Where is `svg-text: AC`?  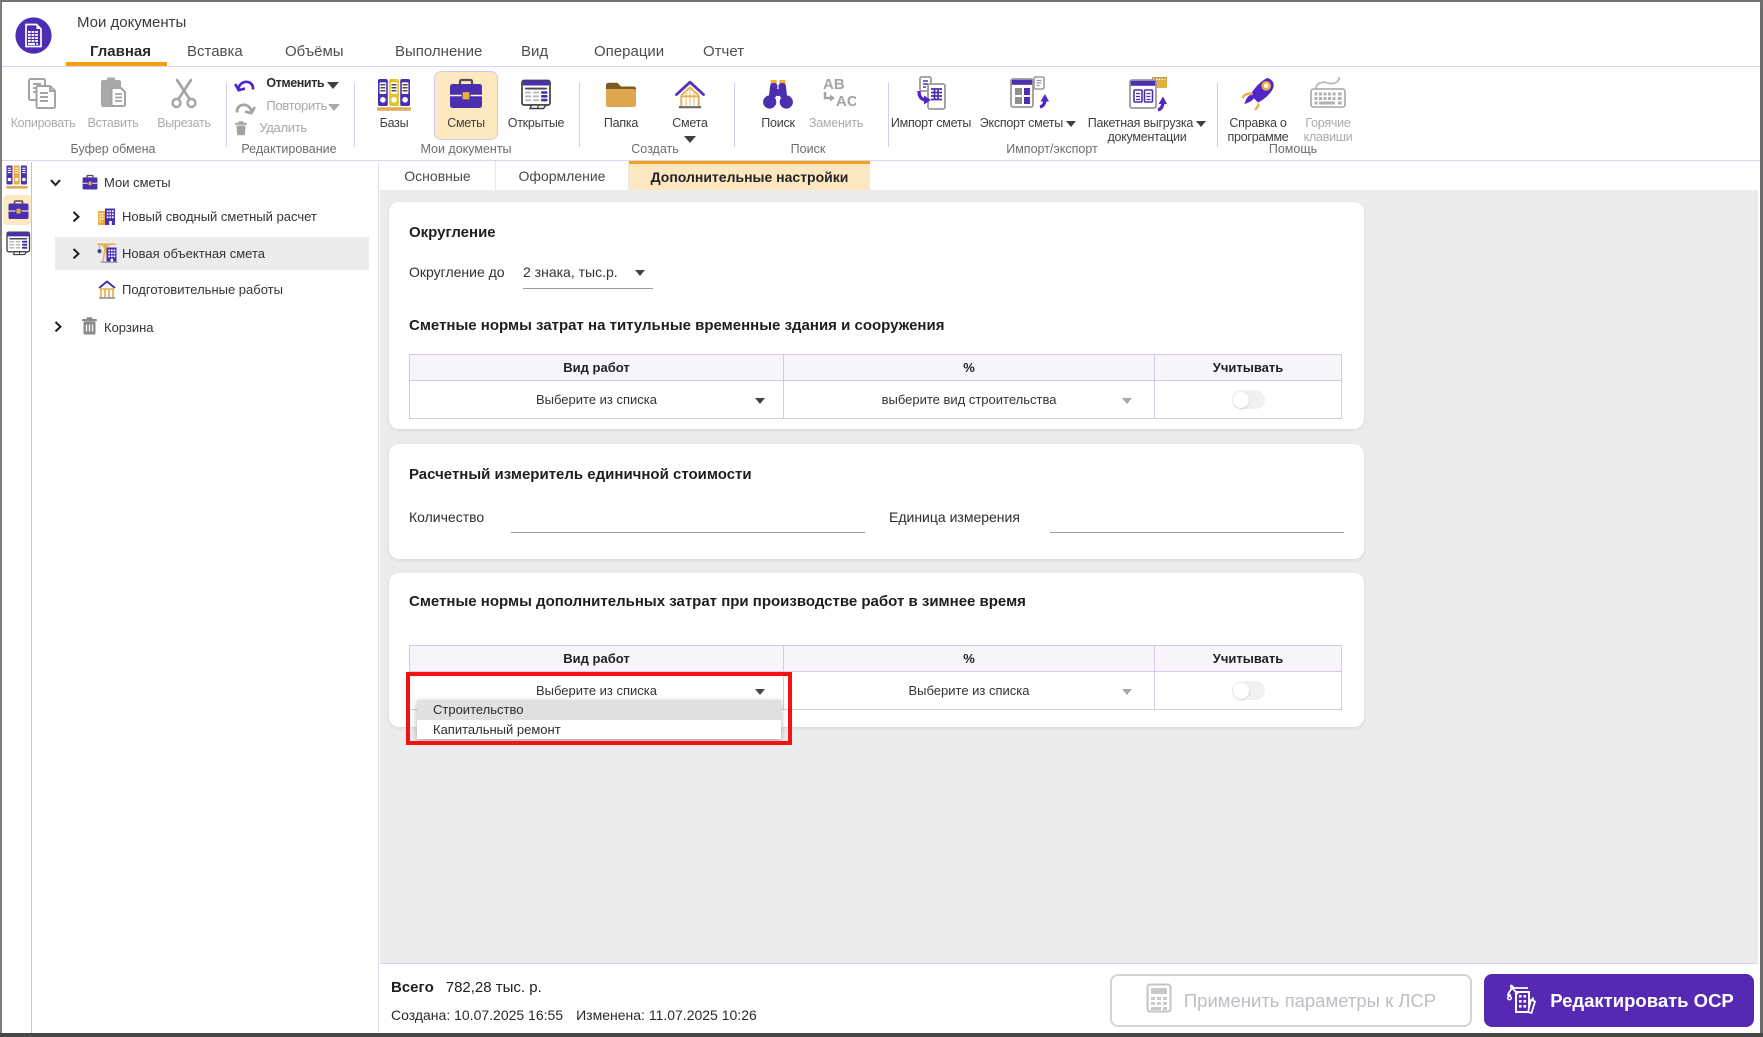 svg-text: AC is located at coordinates (846, 101).